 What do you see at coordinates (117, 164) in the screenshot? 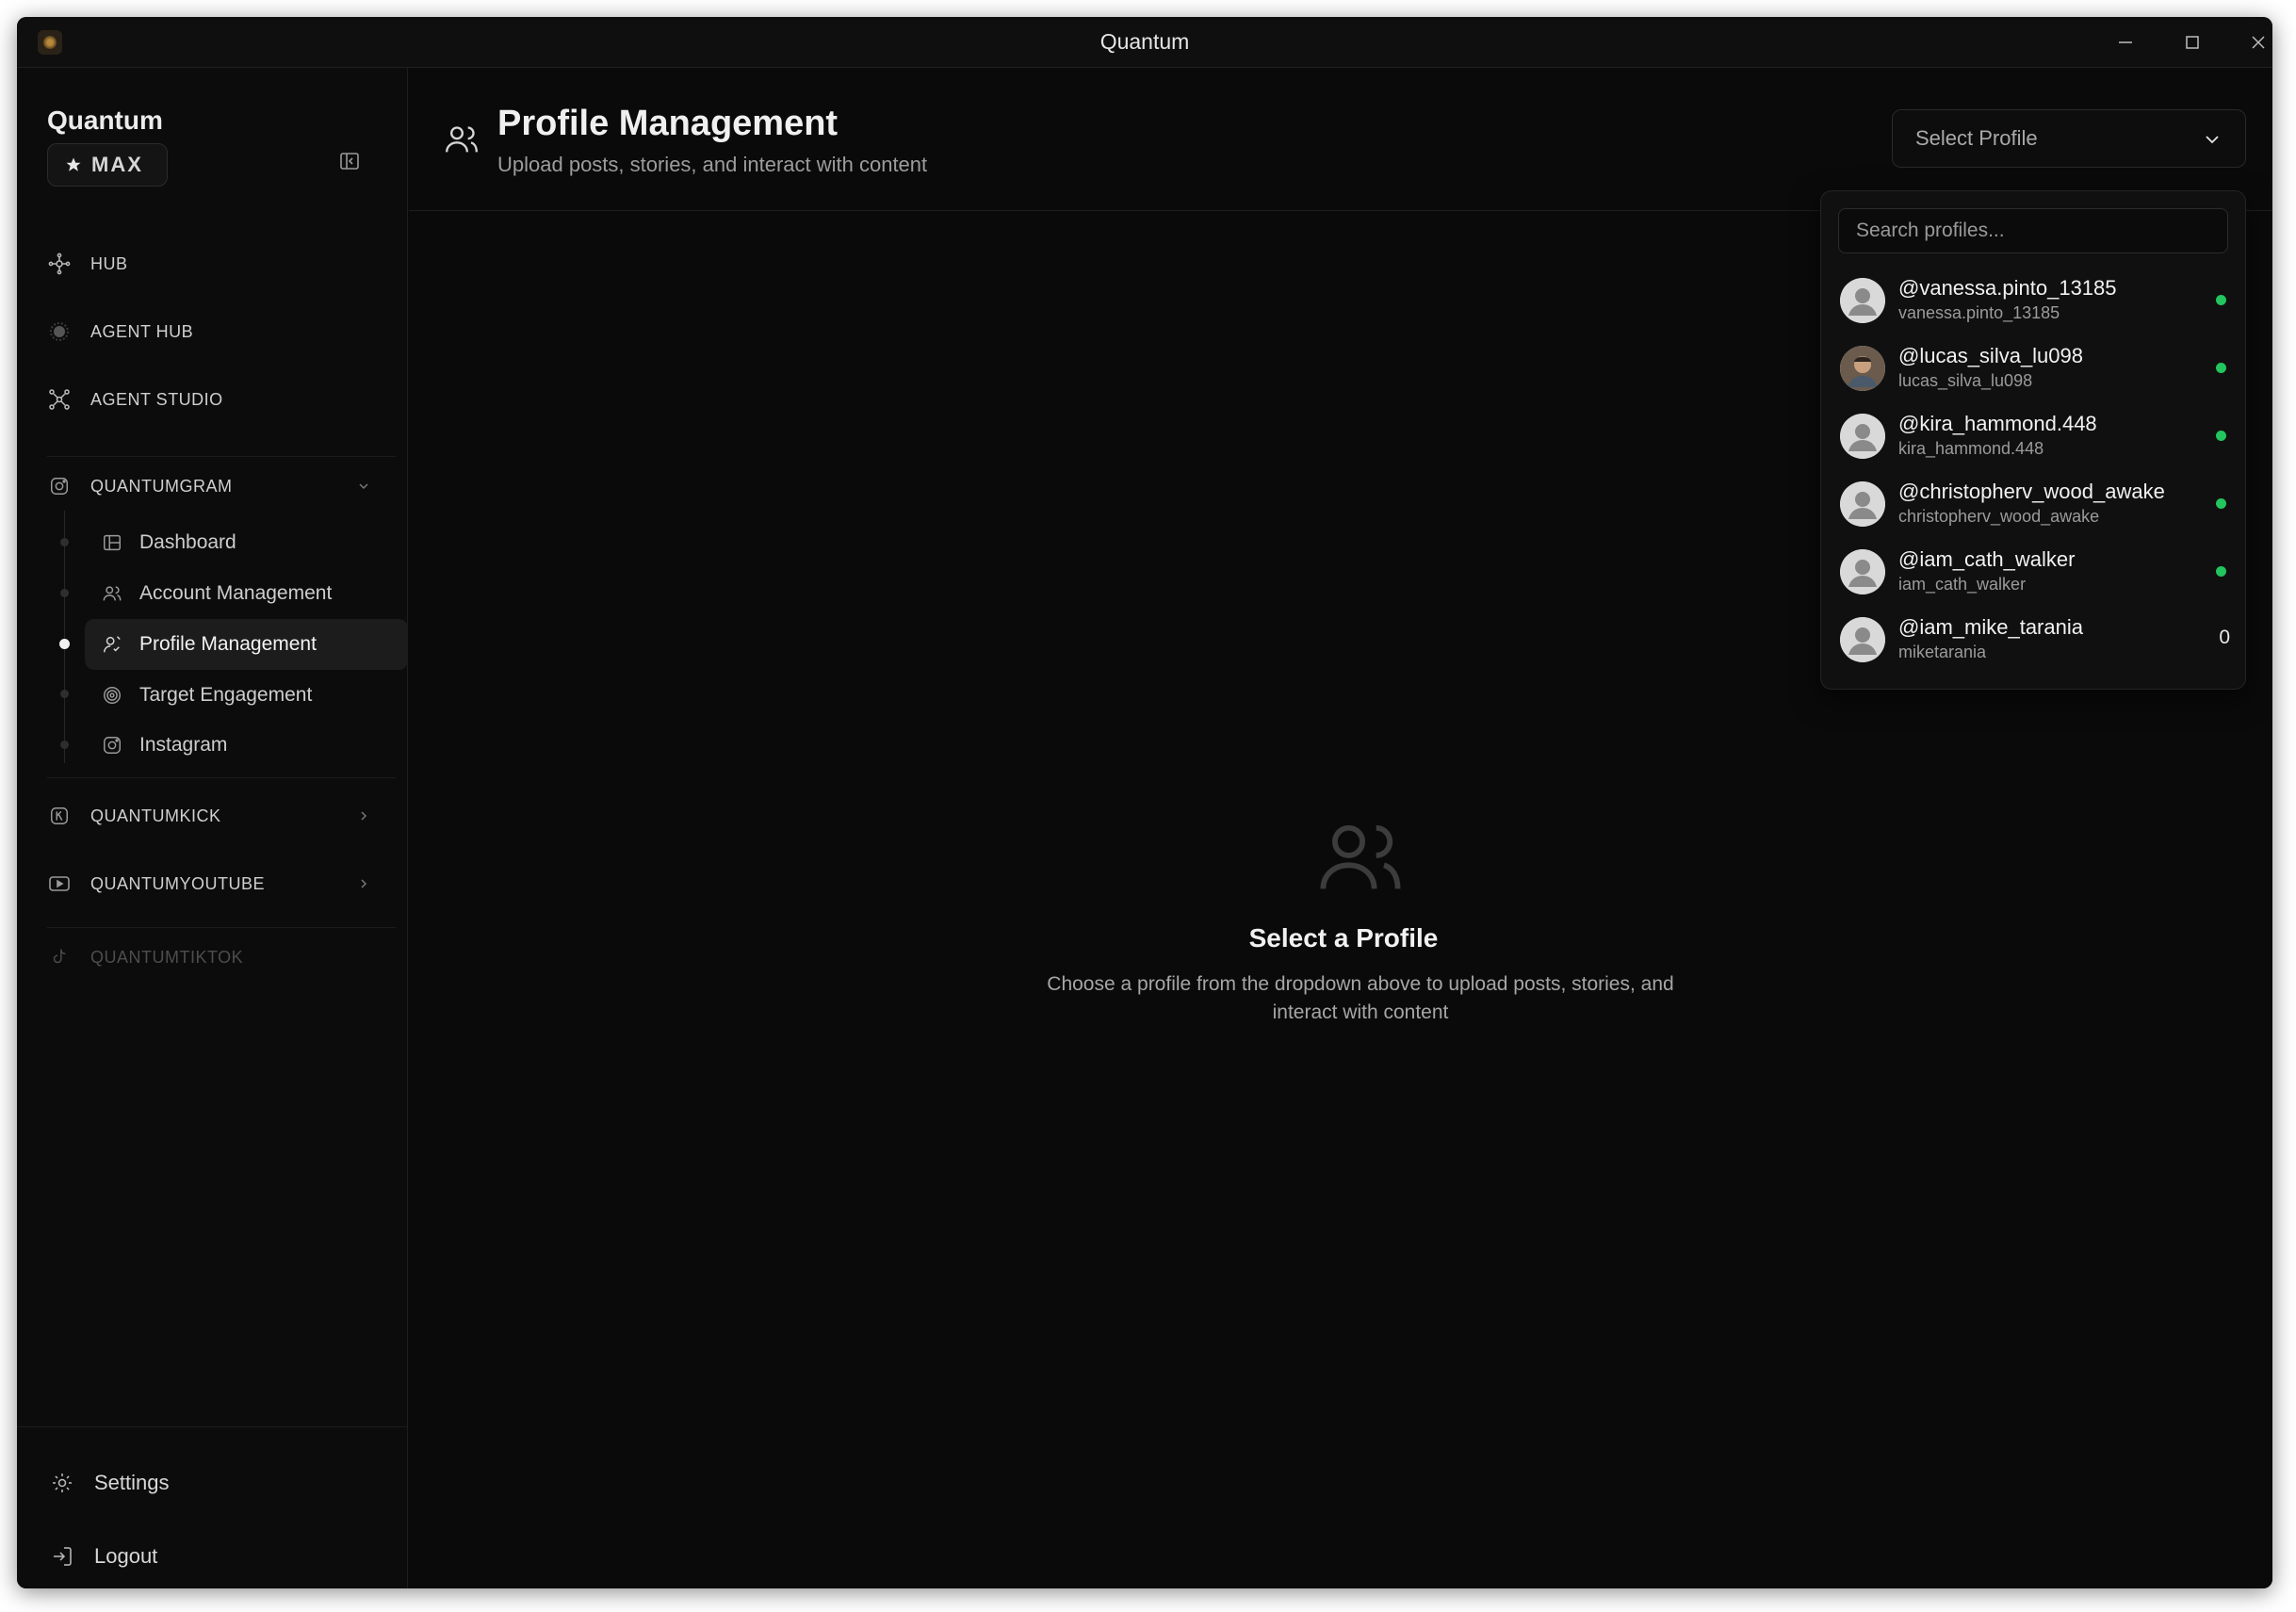
I see `plan-badge-label: MAX` at bounding box center [117, 164].